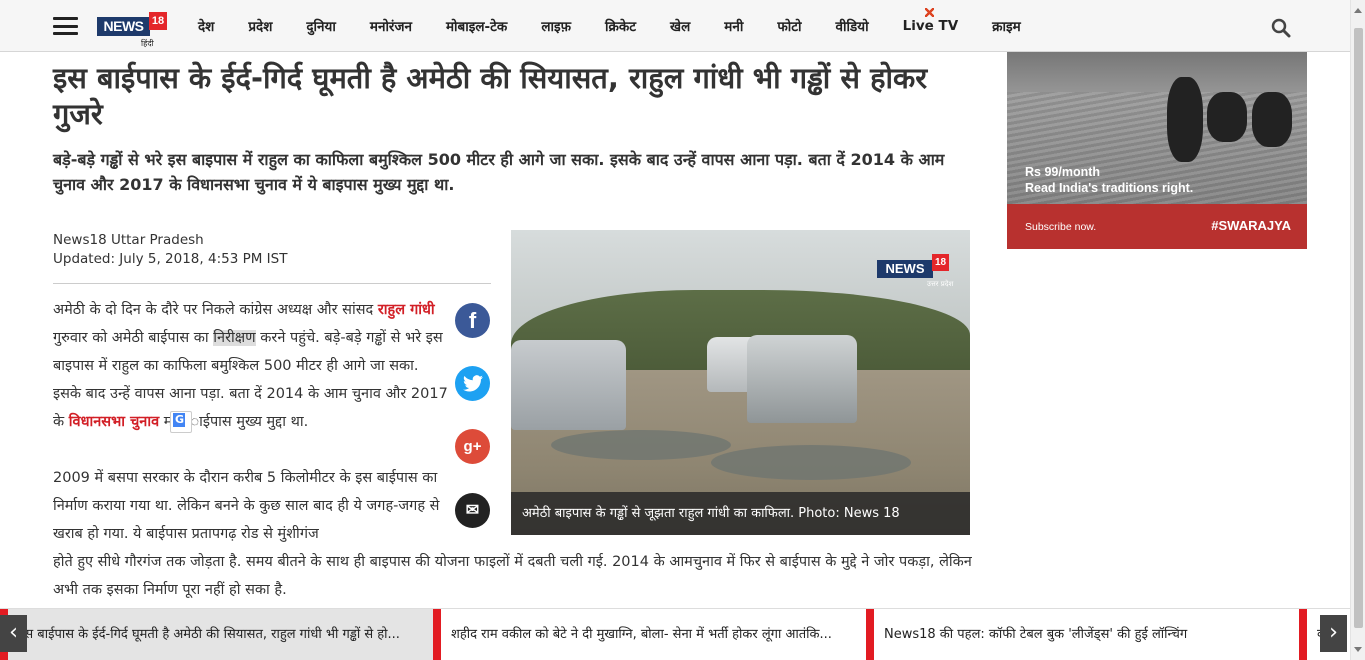 Image resolution: width=1365 pixels, height=660 pixels. What do you see at coordinates (1358, 649) in the screenshot?
I see `scroll-down-icon` at bounding box center [1358, 649].